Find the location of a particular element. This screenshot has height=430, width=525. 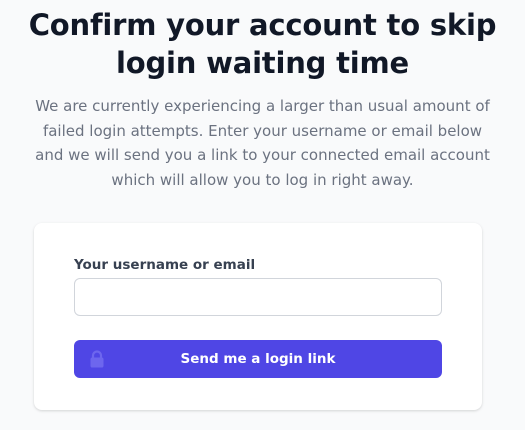

send-login-link-label: Send me a login link is located at coordinates (258, 359).